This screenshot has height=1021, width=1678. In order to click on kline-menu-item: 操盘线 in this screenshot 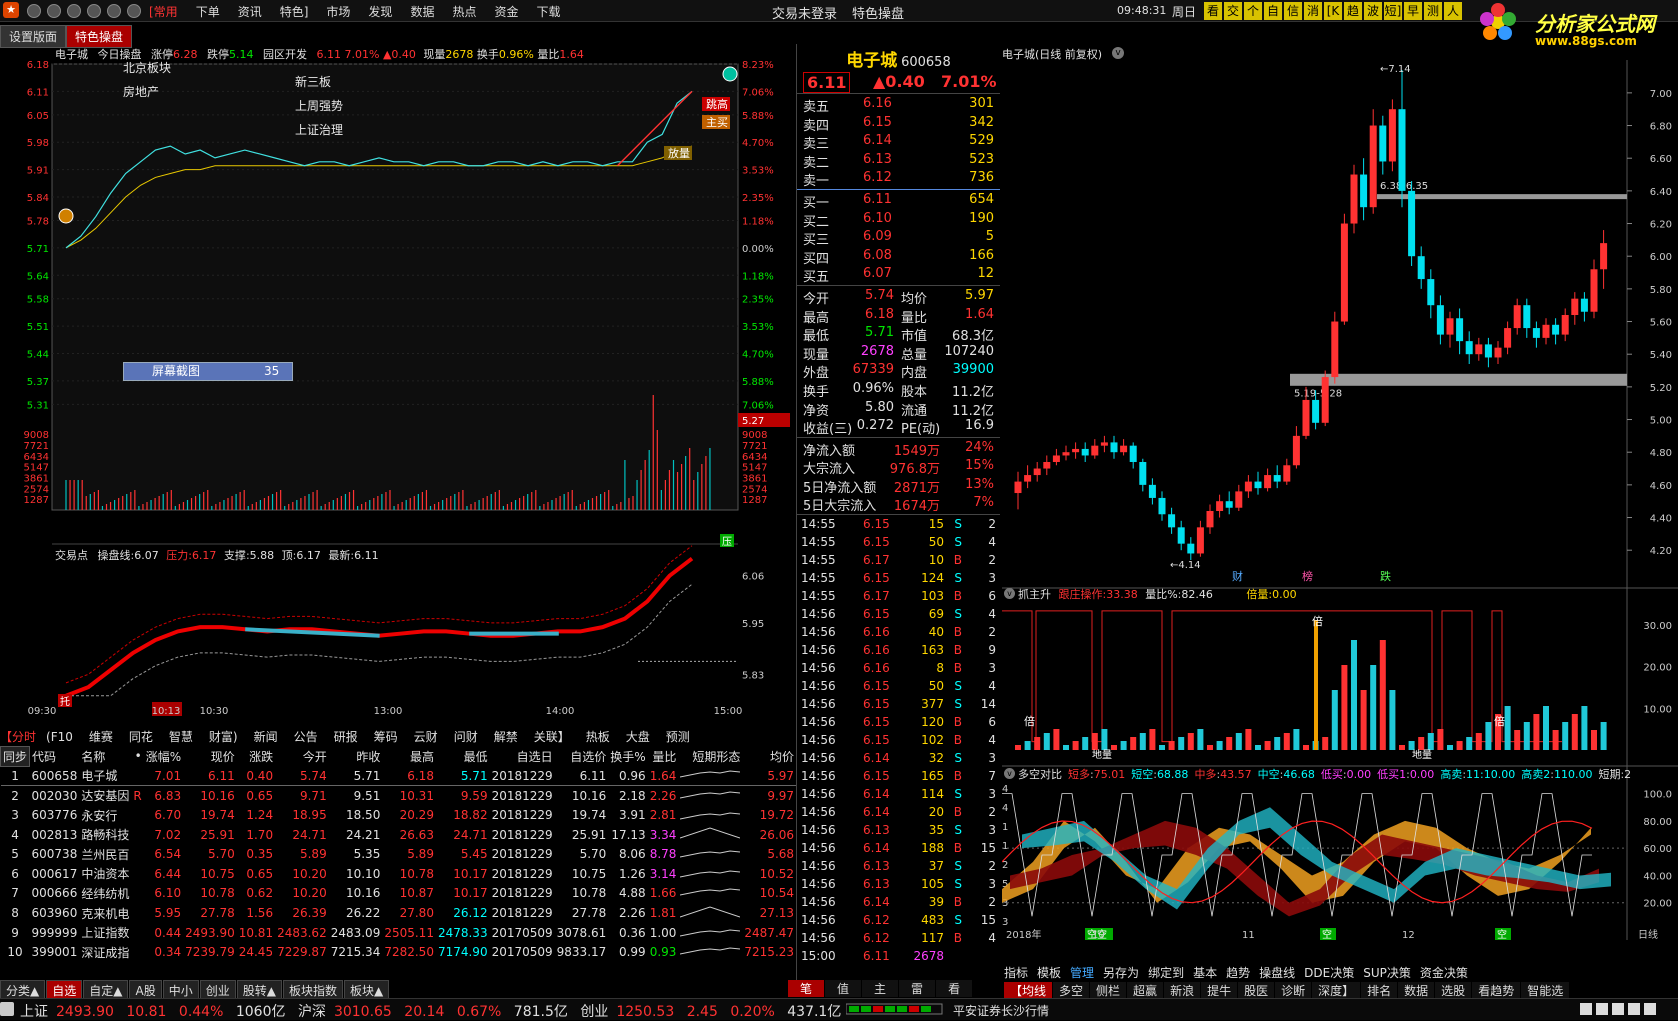, I will do `click(1277, 973)`.